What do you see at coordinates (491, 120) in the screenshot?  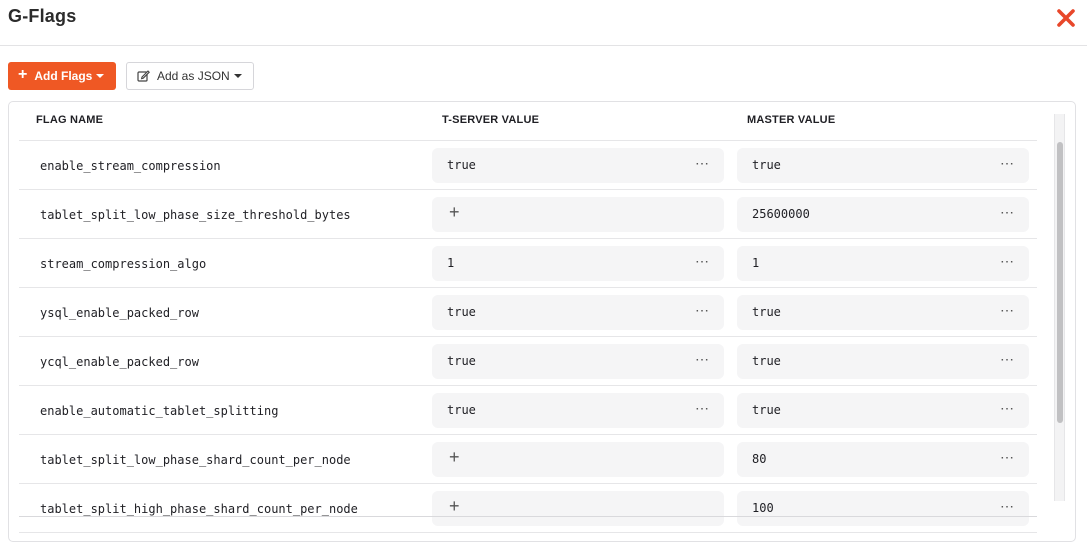 I see `header-tserver-value: T-SERVER VALUE` at bounding box center [491, 120].